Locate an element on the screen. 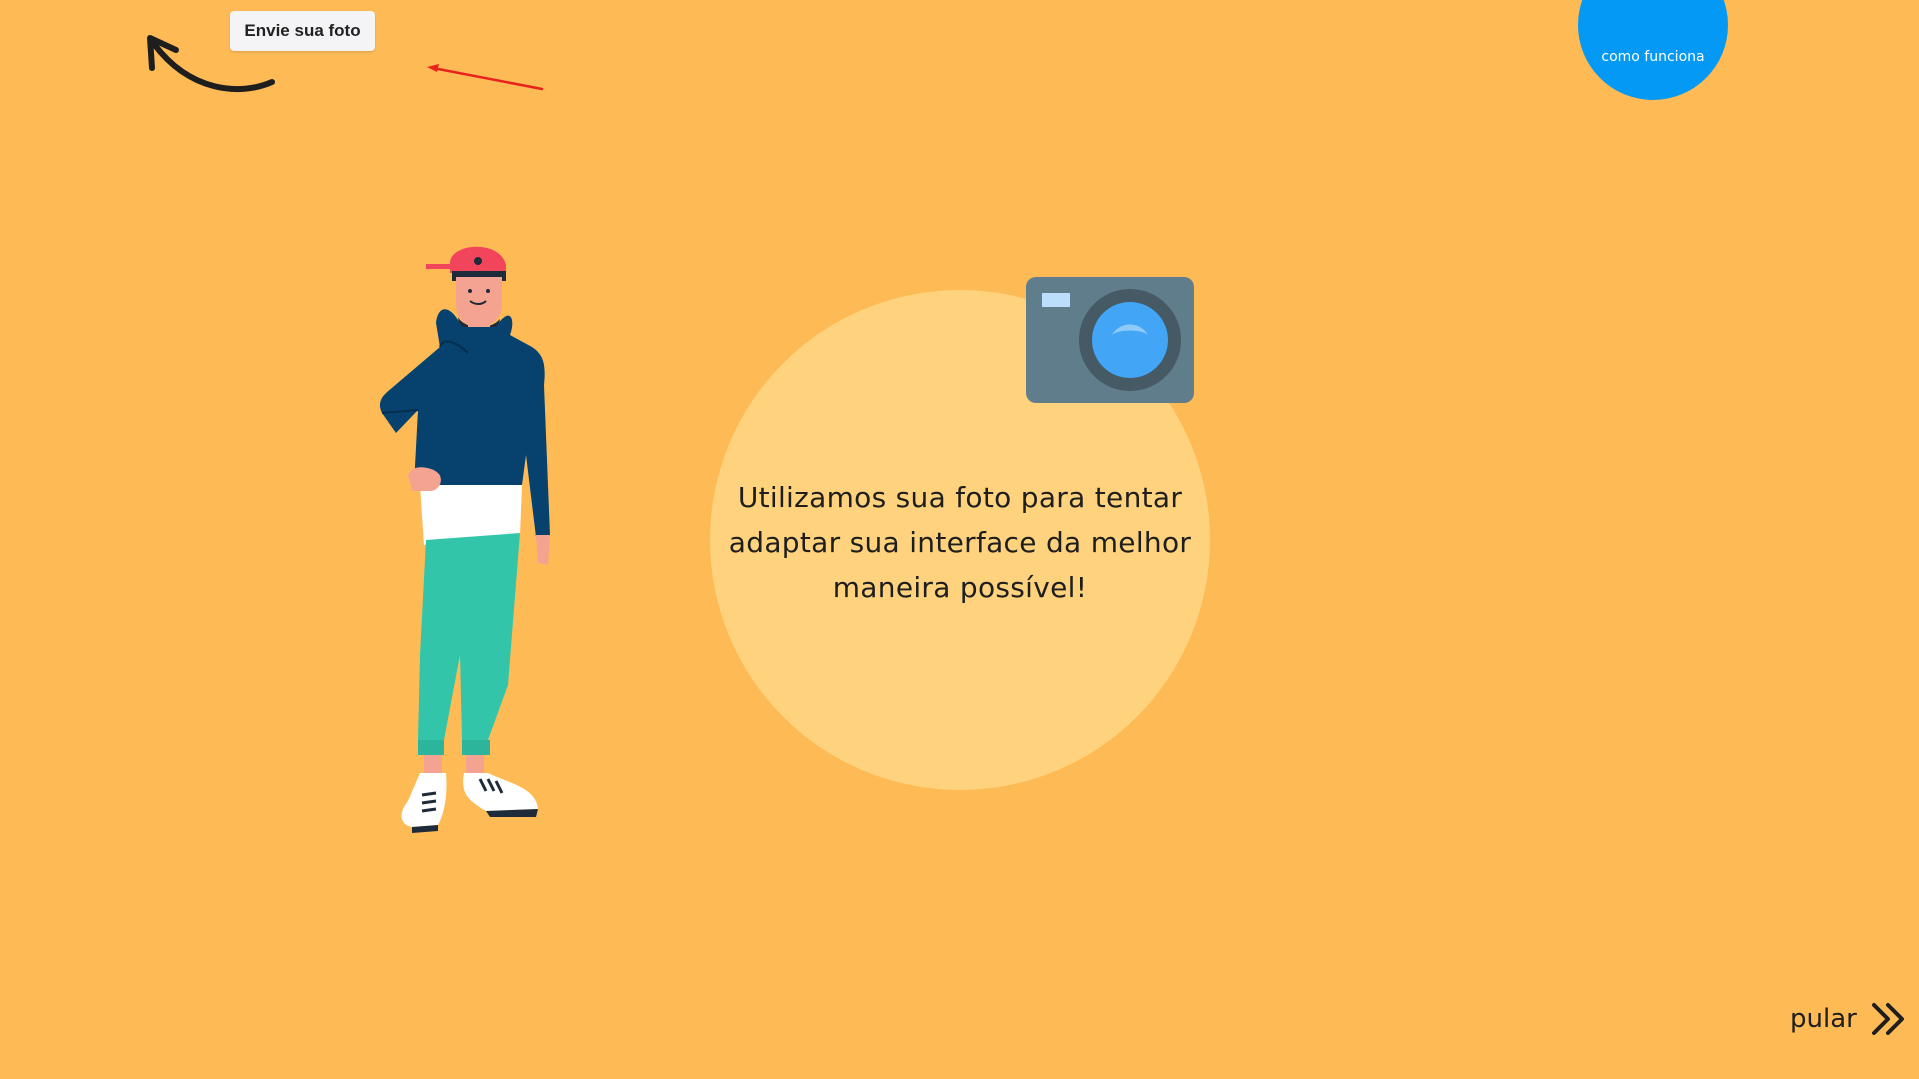 The width and height of the screenshot is (1919, 1079). upload-photo-button: Envie sua foto is located at coordinates (302, 31).